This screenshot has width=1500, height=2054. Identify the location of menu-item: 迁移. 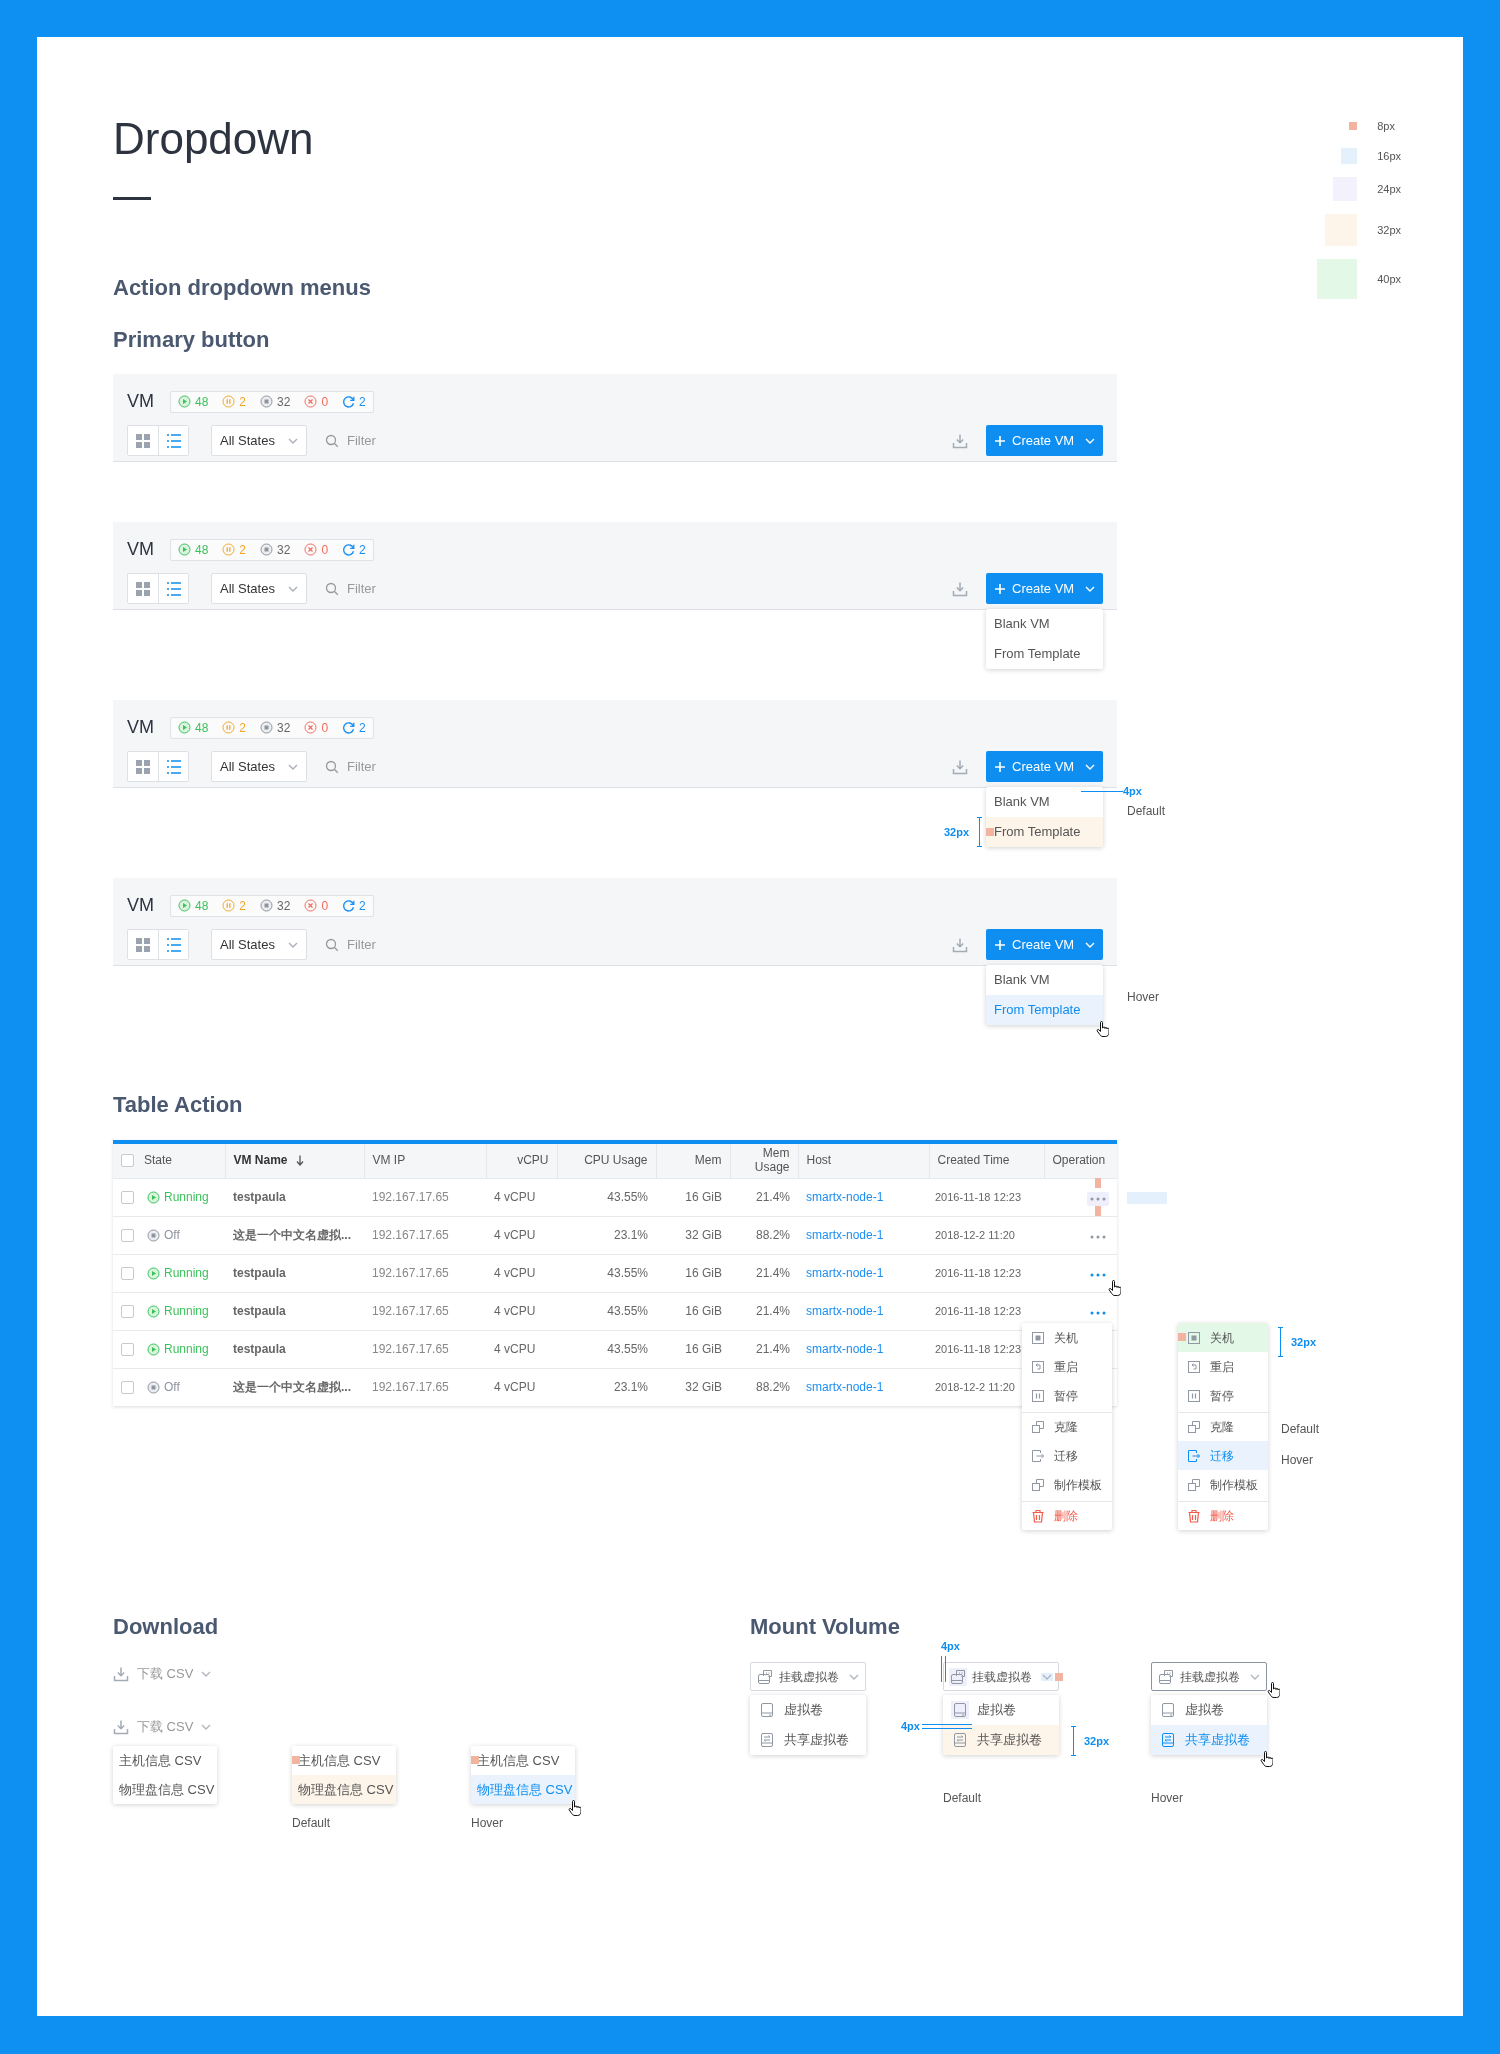
(1067, 1455).